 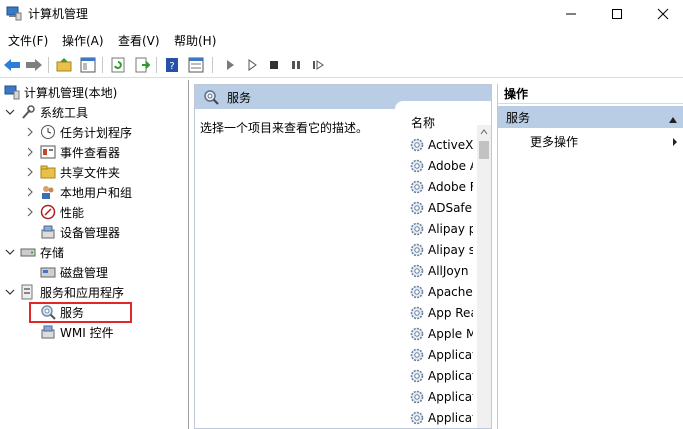 I want to click on service-row: Alipay s, so click(x=441, y=249).